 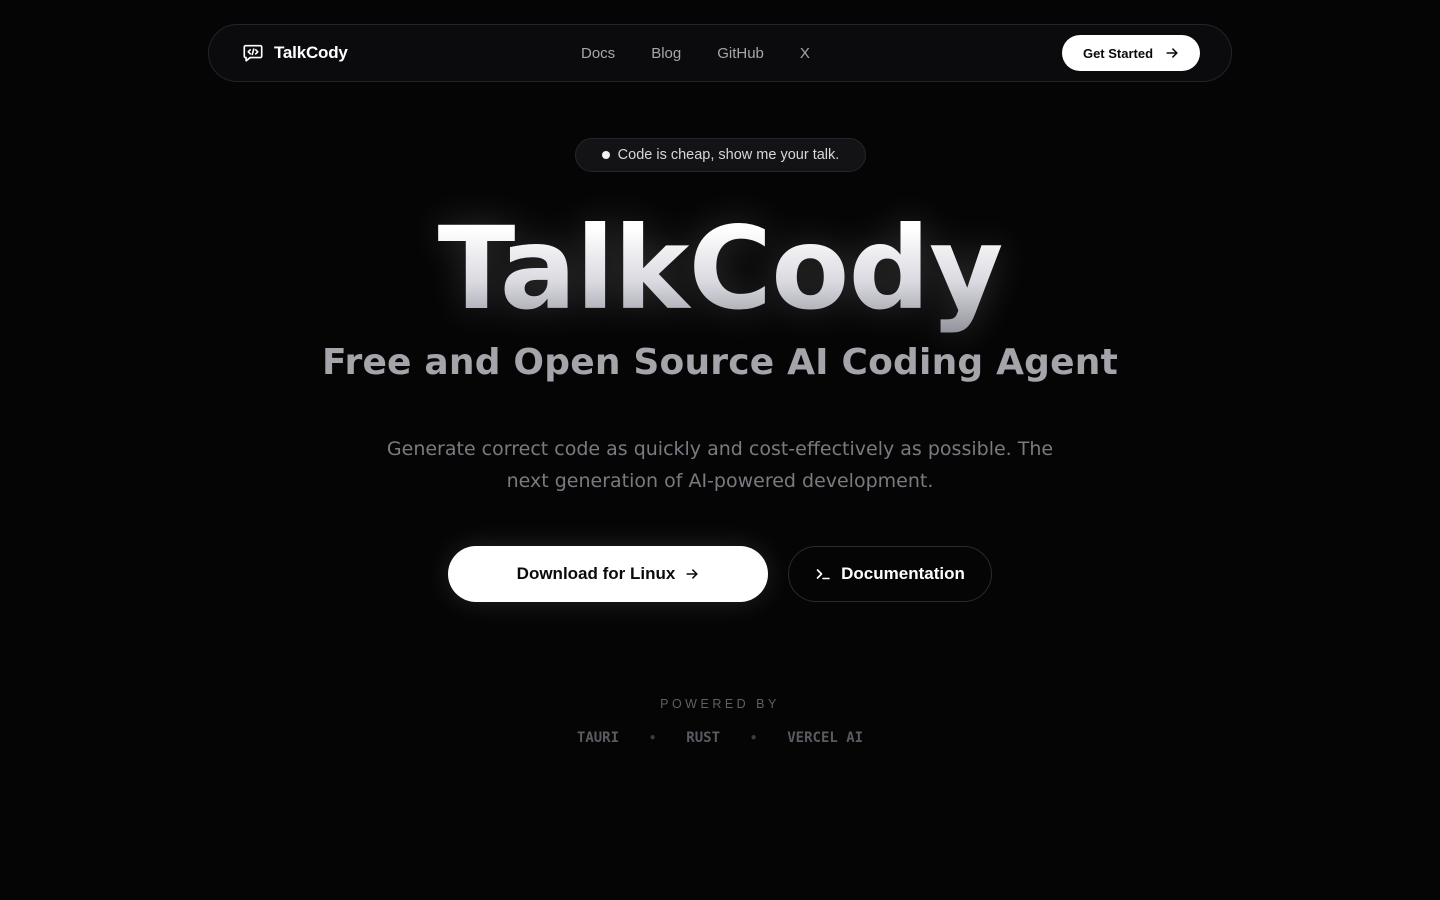 What do you see at coordinates (740, 53) in the screenshot?
I see `nav-link-github: GitHub` at bounding box center [740, 53].